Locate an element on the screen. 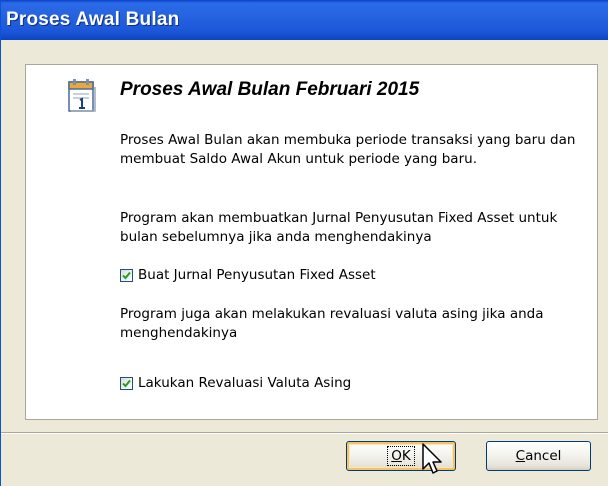 The height and width of the screenshot is (486, 608). depreciation-checkbox-label: Buat Jurnal Penyusutan Fixed Asset is located at coordinates (257, 275).